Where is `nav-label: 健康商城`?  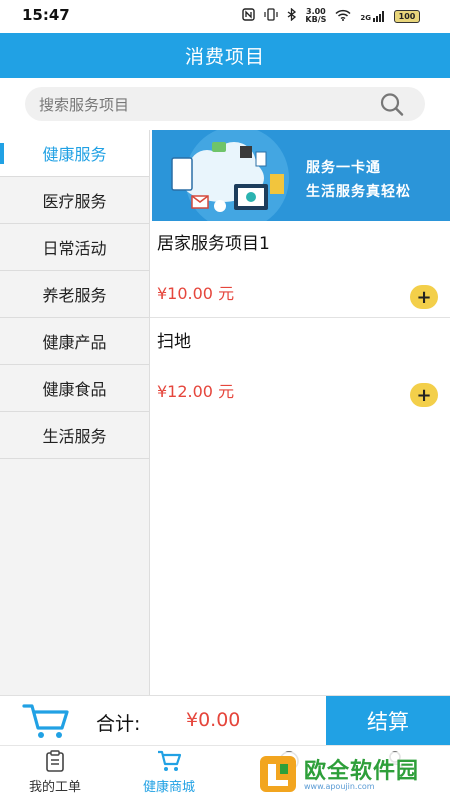 nav-label: 健康商城 is located at coordinates (168, 787).